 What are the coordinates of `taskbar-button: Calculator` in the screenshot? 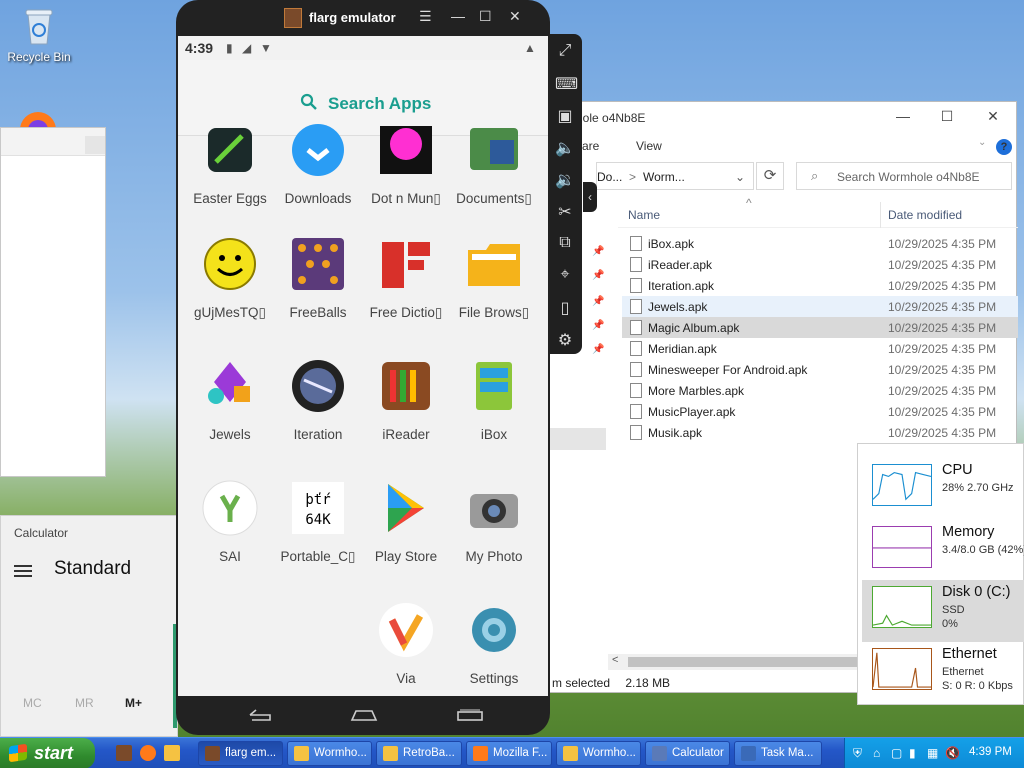 It's located at (687, 753).